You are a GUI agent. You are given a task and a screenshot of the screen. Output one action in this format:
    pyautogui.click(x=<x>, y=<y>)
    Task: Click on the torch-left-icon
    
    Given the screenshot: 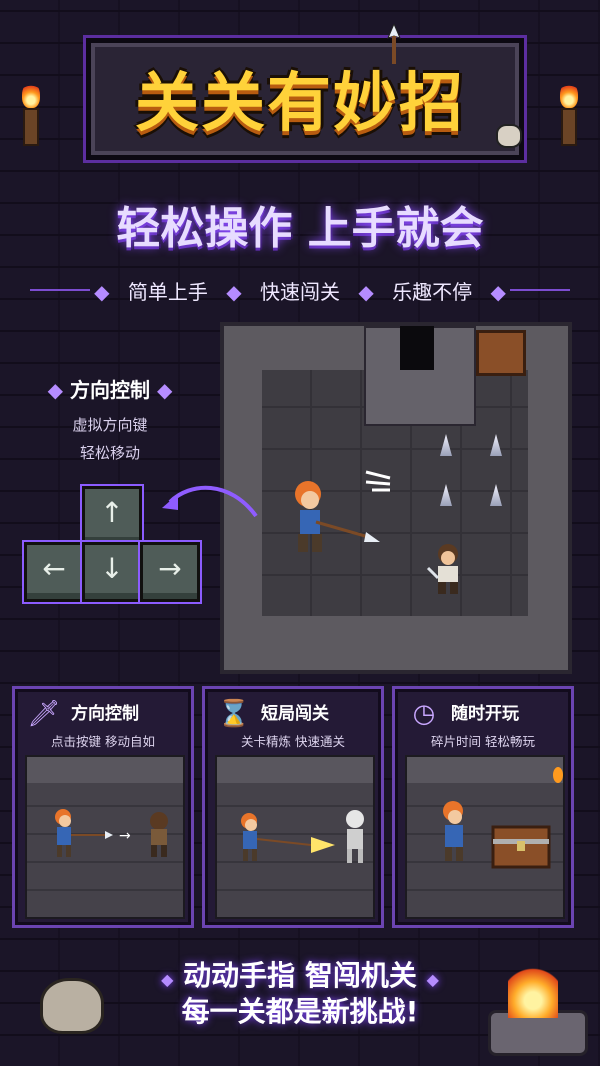 What is the action you would take?
    pyautogui.click(x=31, y=114)
    